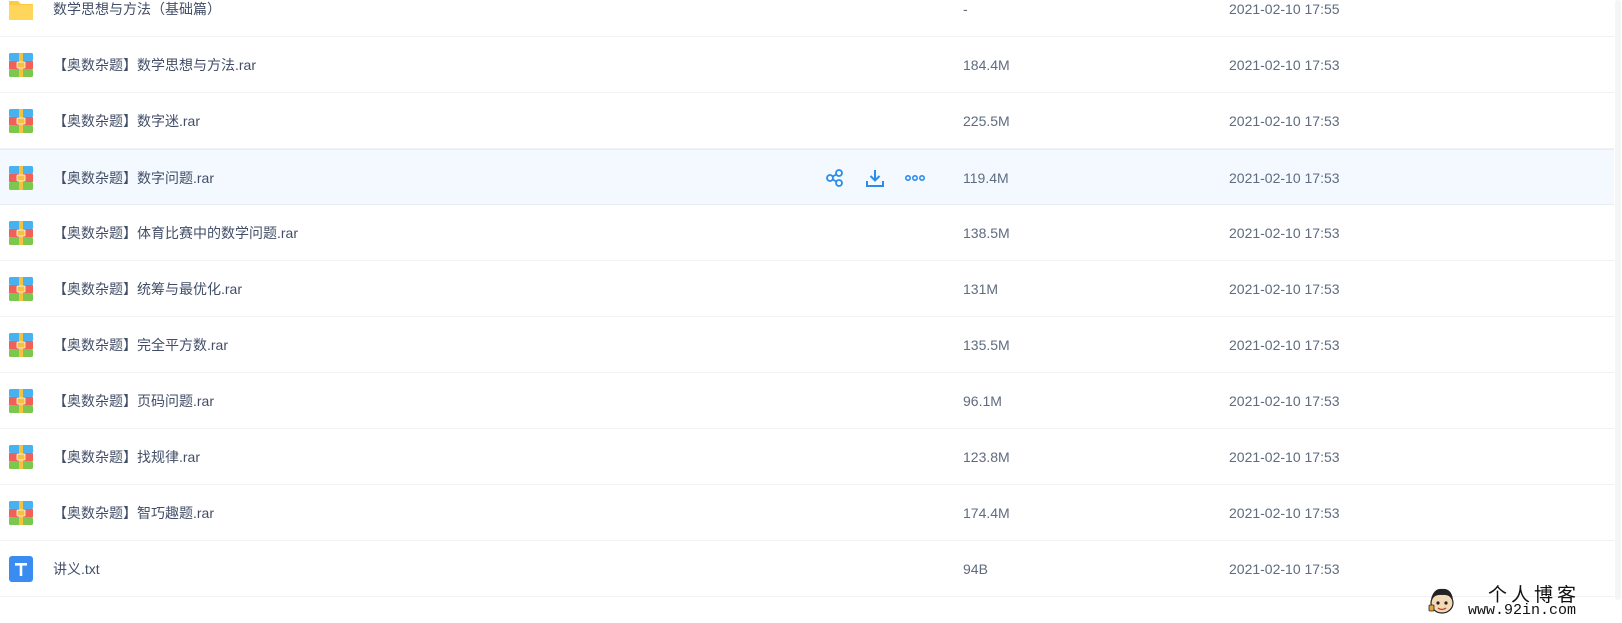  I want to click on file-row: 【奥数杂题】统筹与最优化.rar 131M 2021-02-10 17:53, so click(807, 289).